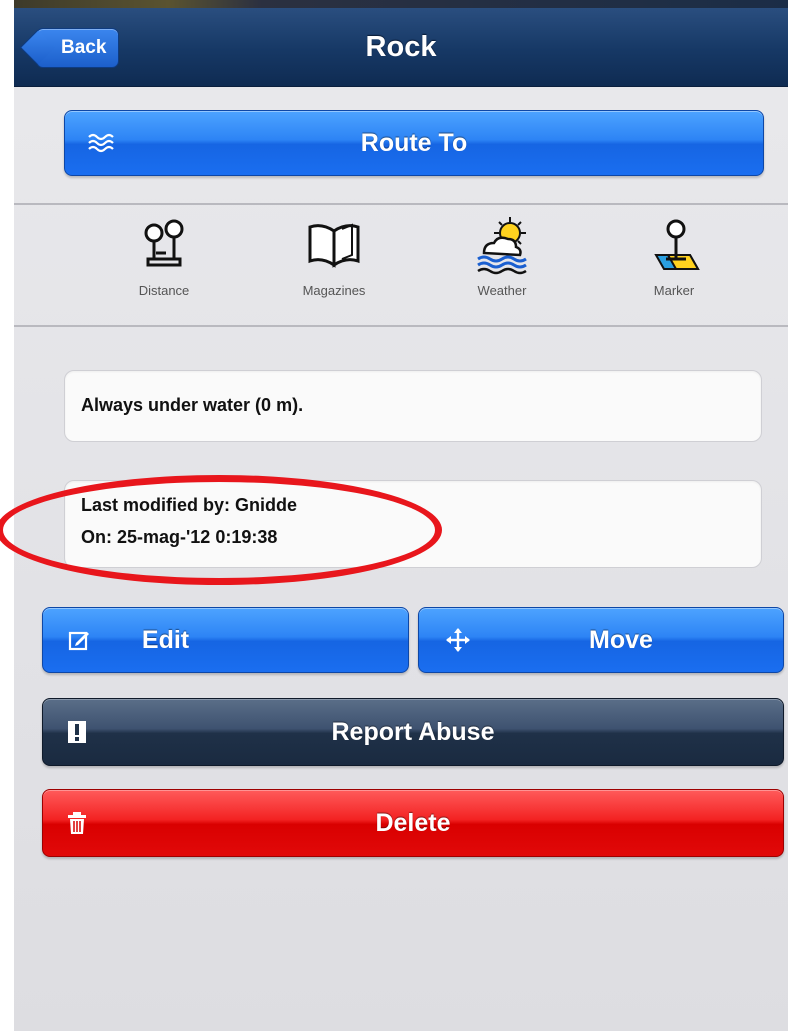 This screenshot has height=1031, width=788. Describe the element at coordinates (179, 537) in the screenshot. I see `modified-on-text: On: 25-mag-'12 0:19:38` at that location.